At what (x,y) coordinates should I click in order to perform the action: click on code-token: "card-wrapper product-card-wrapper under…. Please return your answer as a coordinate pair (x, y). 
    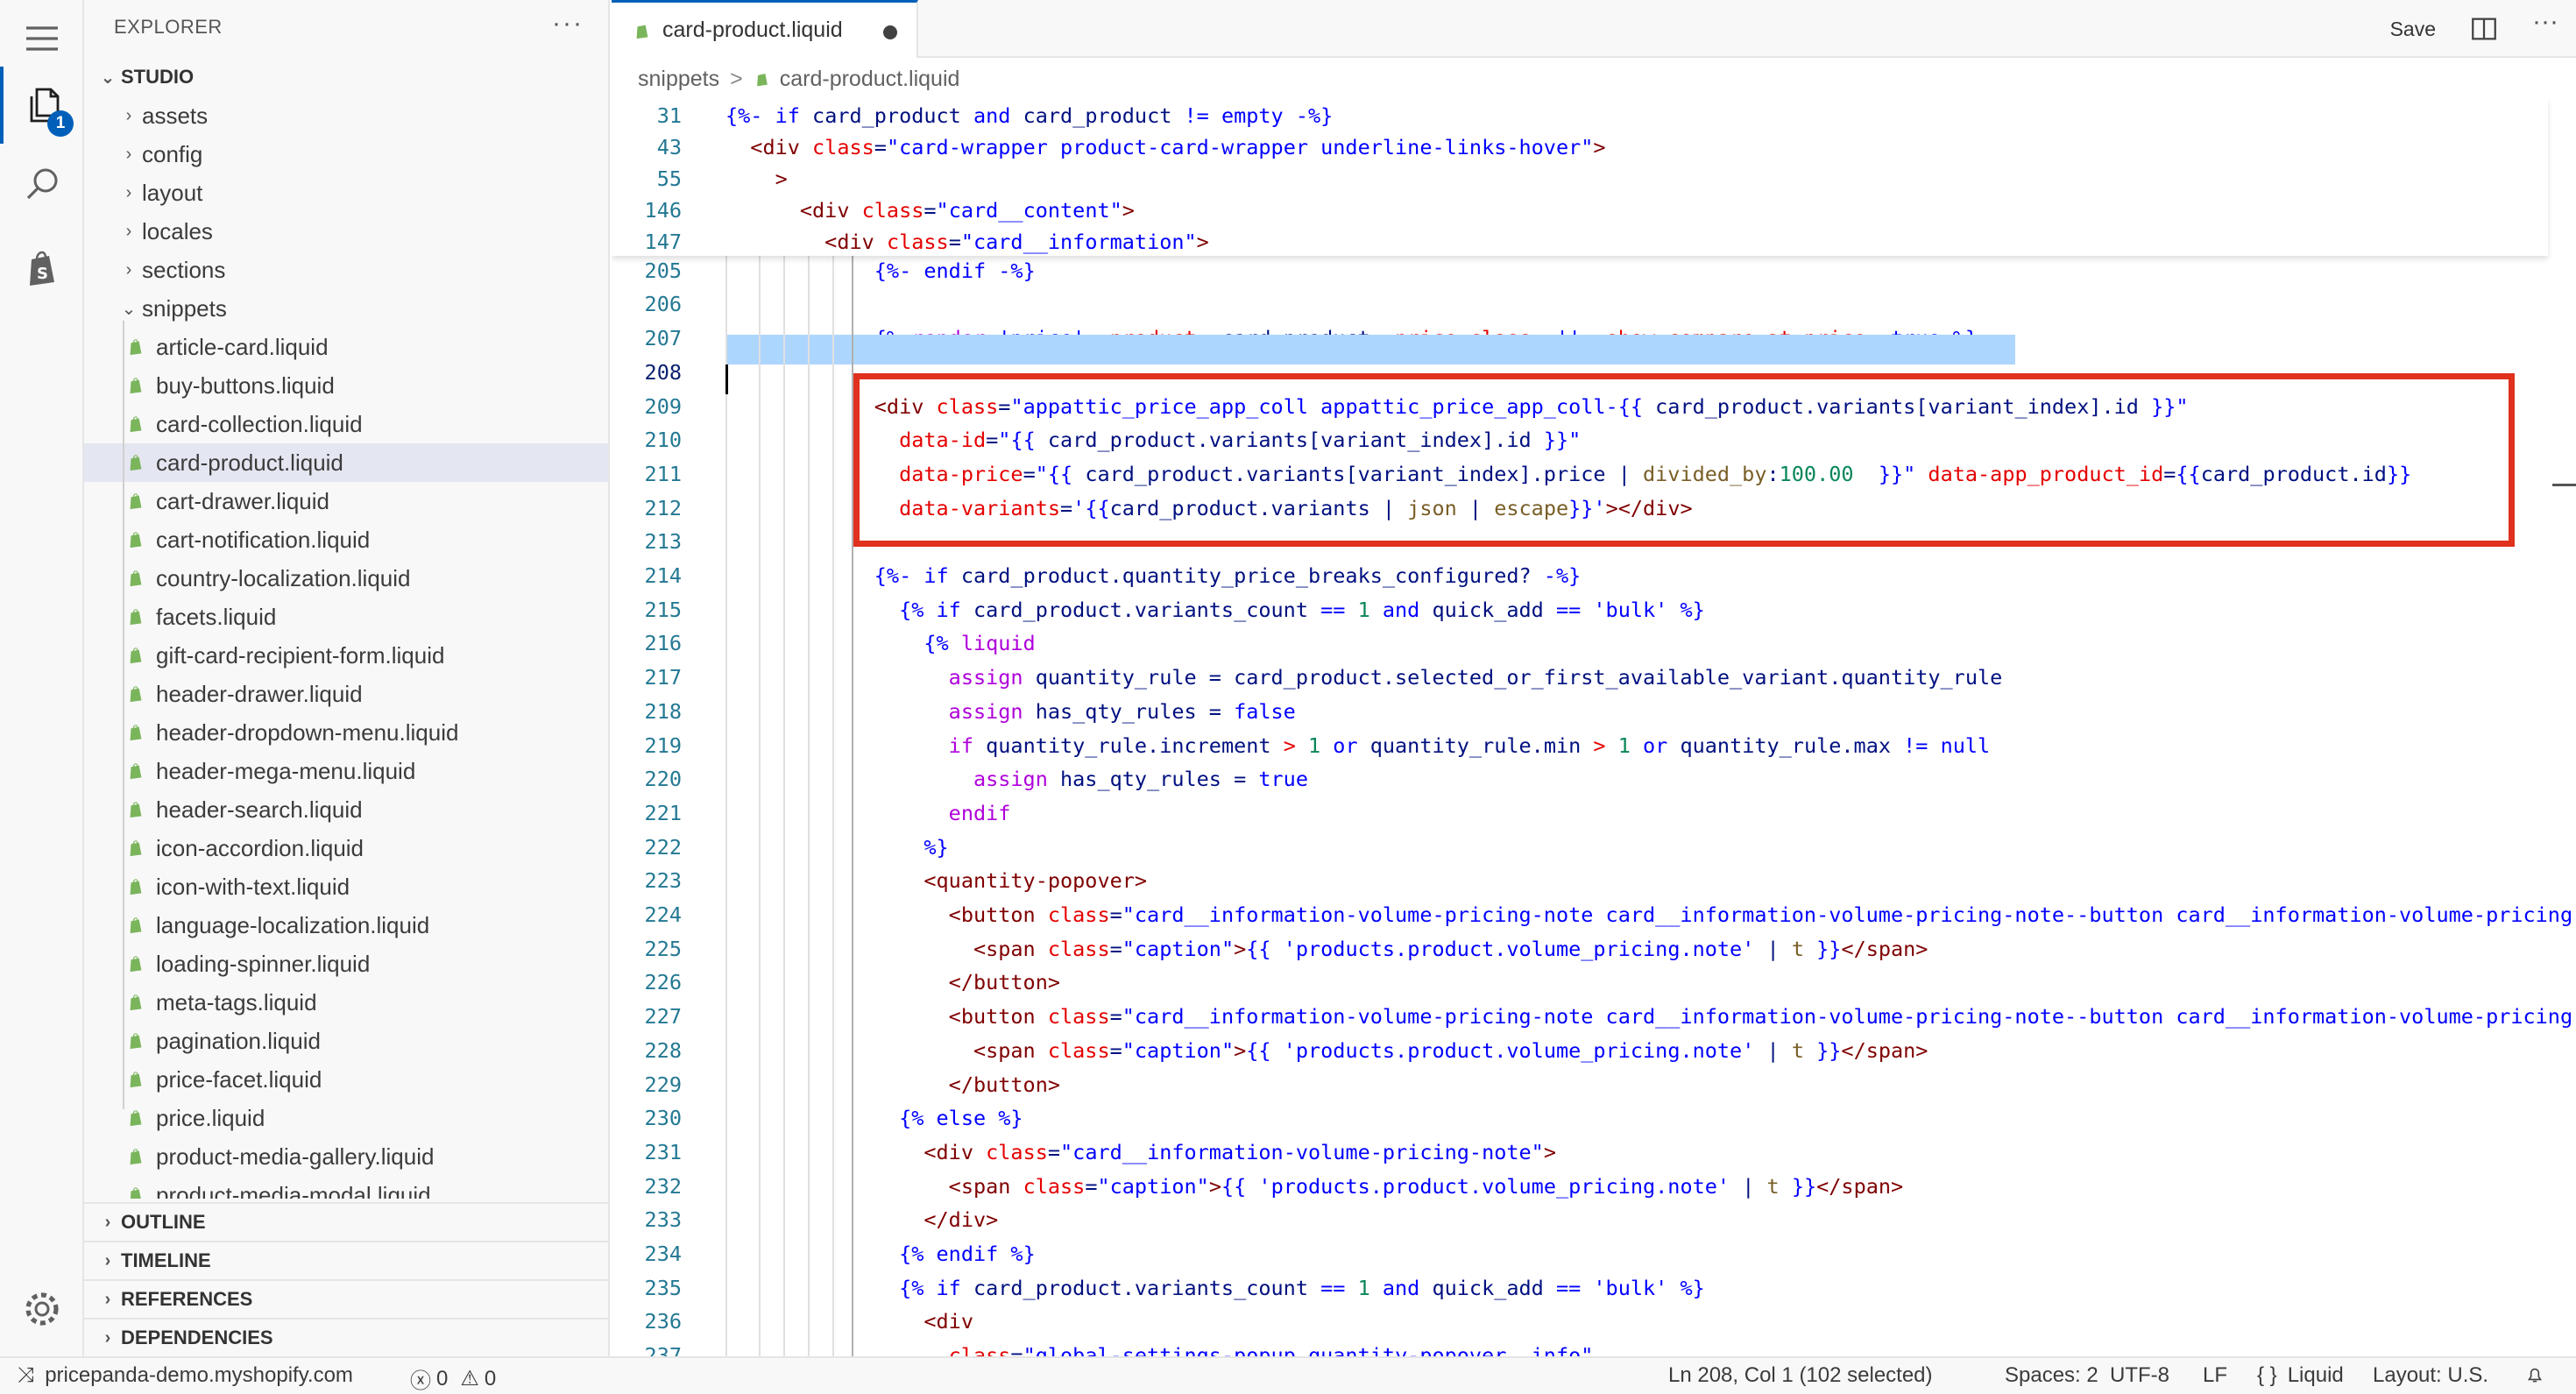
    Looking at the image, I should click on (1240, 147).